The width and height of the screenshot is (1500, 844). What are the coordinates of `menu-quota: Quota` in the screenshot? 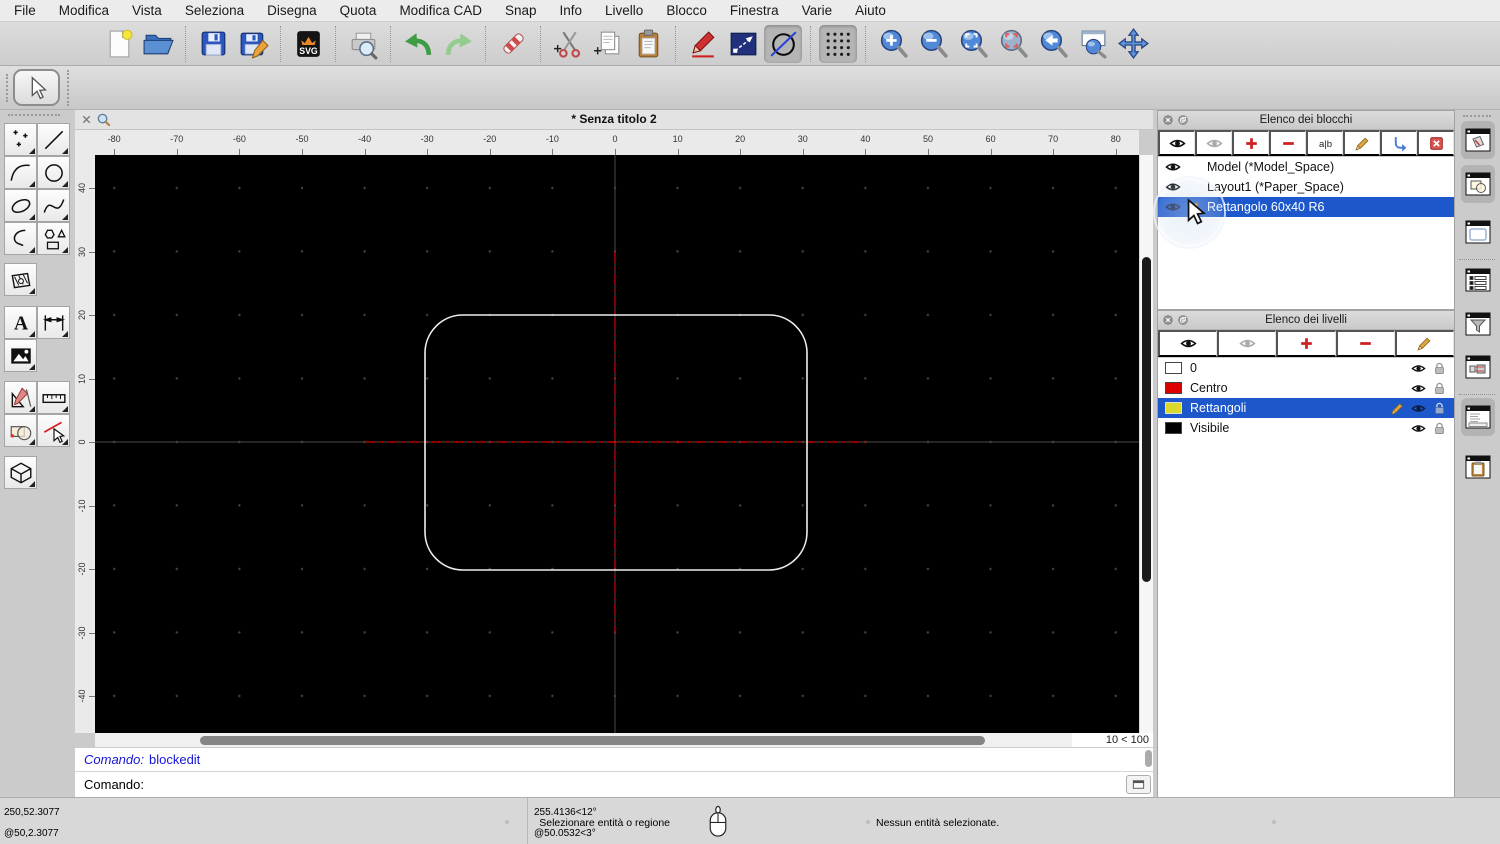 It's located at (358, 10).